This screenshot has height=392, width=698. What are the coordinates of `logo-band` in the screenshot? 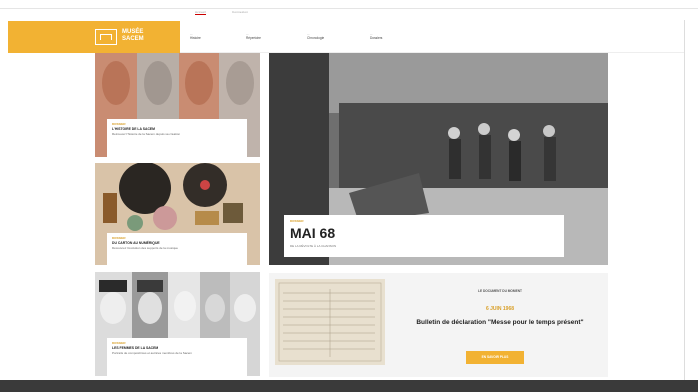 It's located at (94, 37).